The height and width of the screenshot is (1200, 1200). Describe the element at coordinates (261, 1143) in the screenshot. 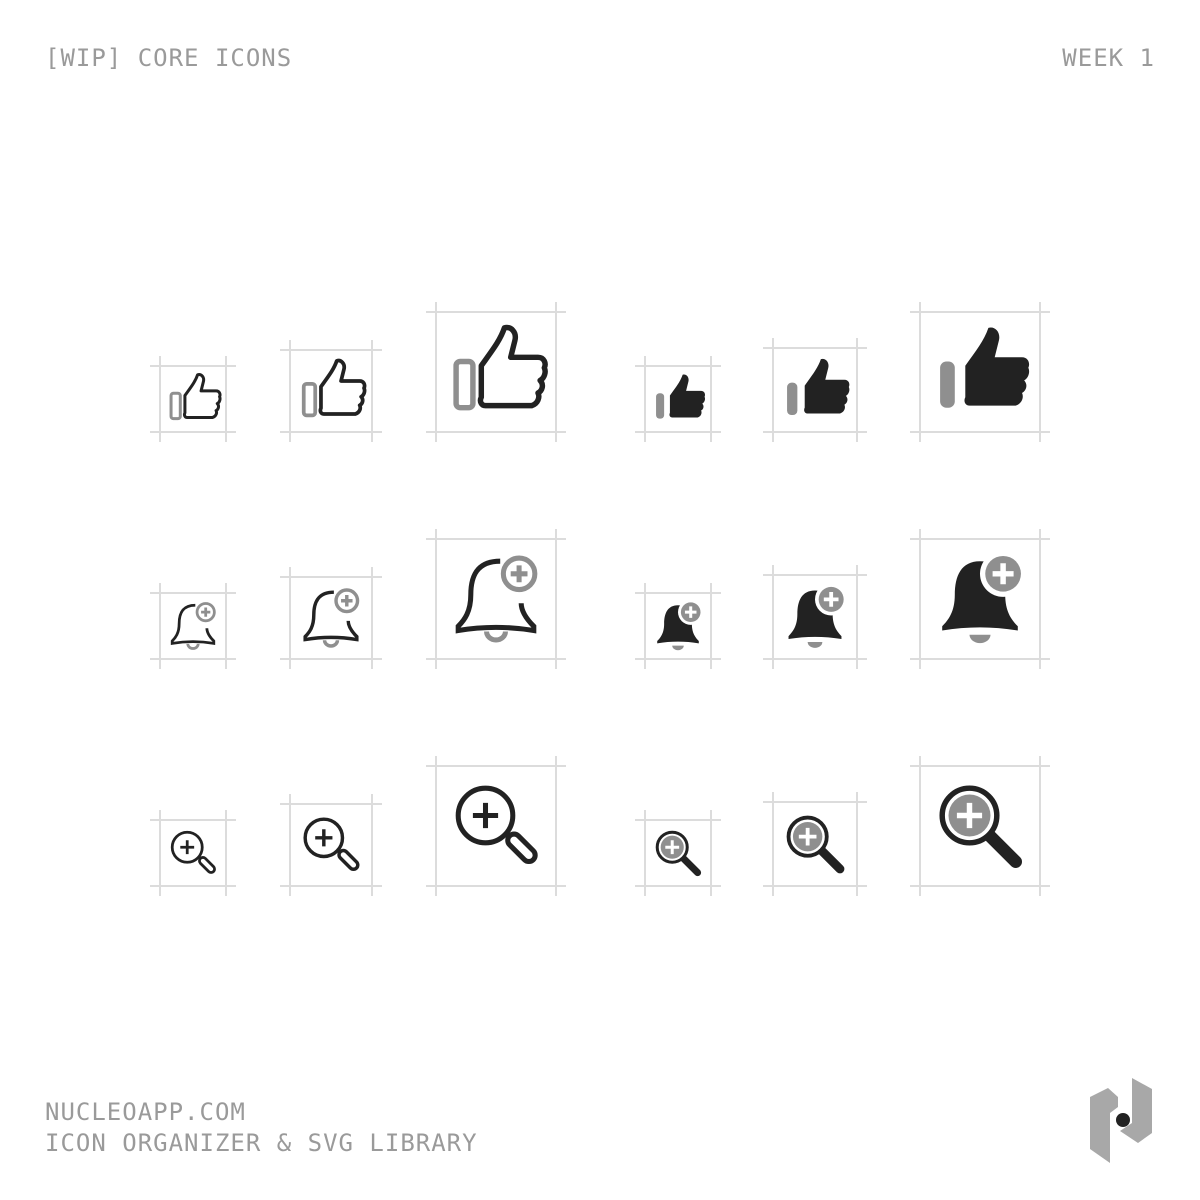

I see `footer-tagline: ICON ORGANIZER & SVG LIBRARY` at that location.